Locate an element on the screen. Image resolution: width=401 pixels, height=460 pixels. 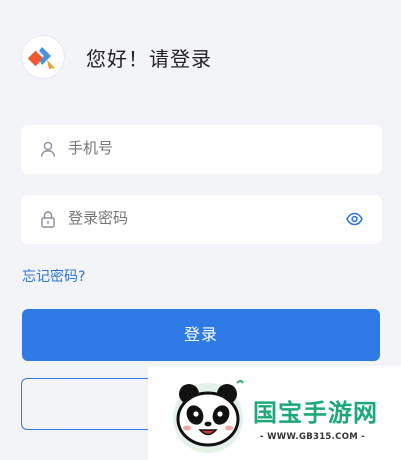
watermark: 国宝手游网 - WWW.GB315.COM - is located at coordinates (274, 413).